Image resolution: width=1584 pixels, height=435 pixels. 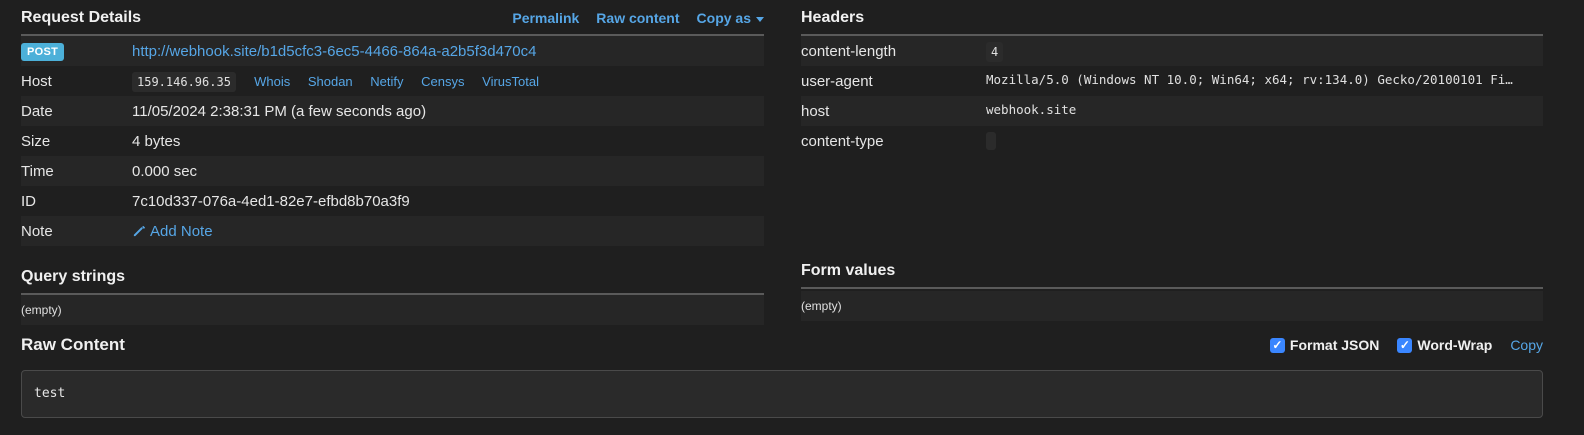 I want to click on format-json-label: Format JSON, so click(x=1334, y=345).